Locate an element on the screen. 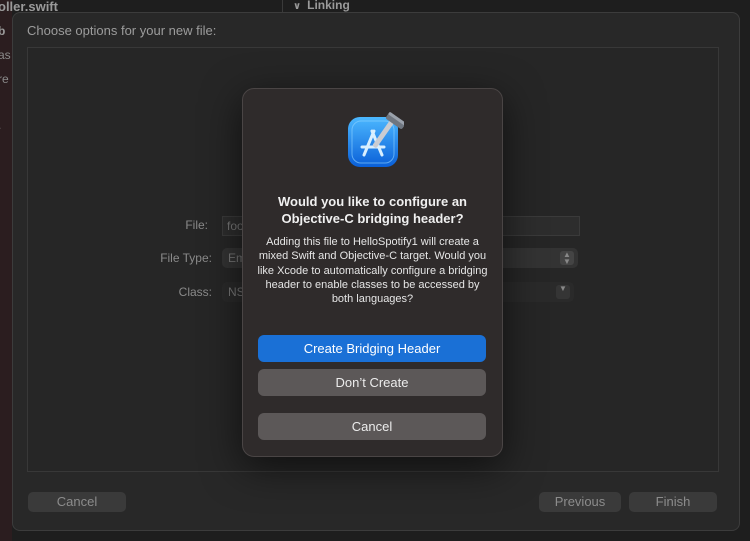  cancel-button: Cancel is located at coordinates (77, 502).